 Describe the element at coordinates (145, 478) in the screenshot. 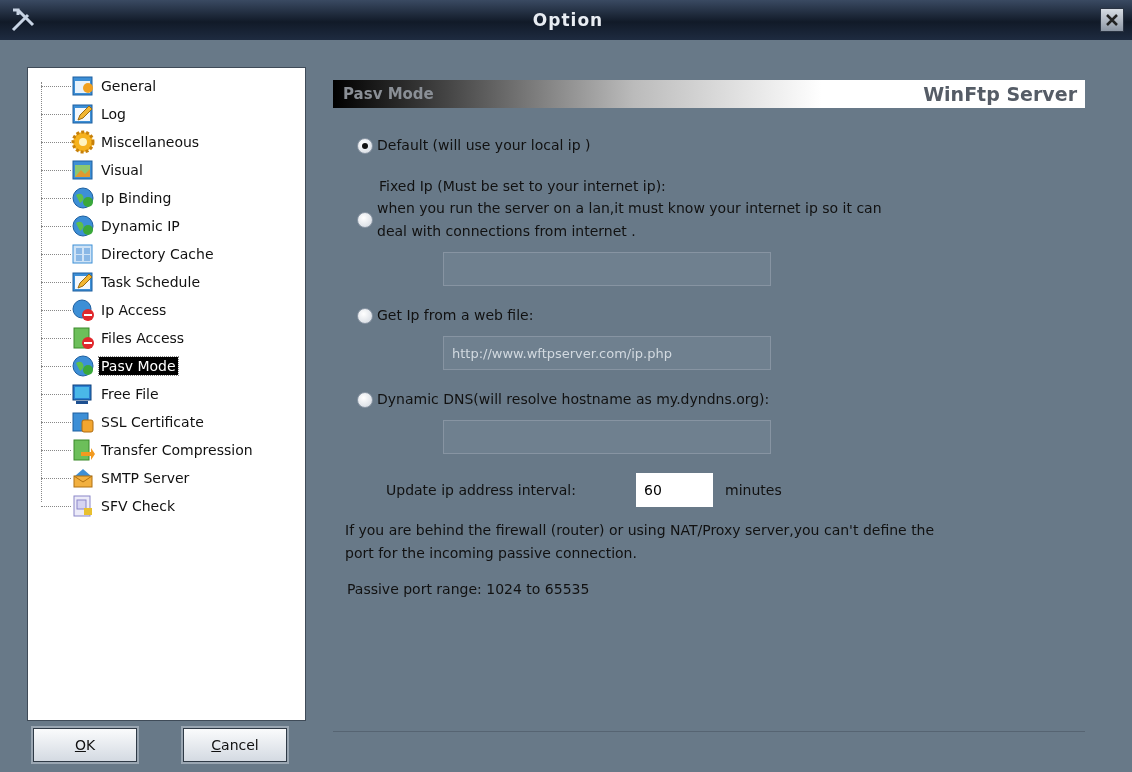

I see `tree-item: SMTP Server` at that location.